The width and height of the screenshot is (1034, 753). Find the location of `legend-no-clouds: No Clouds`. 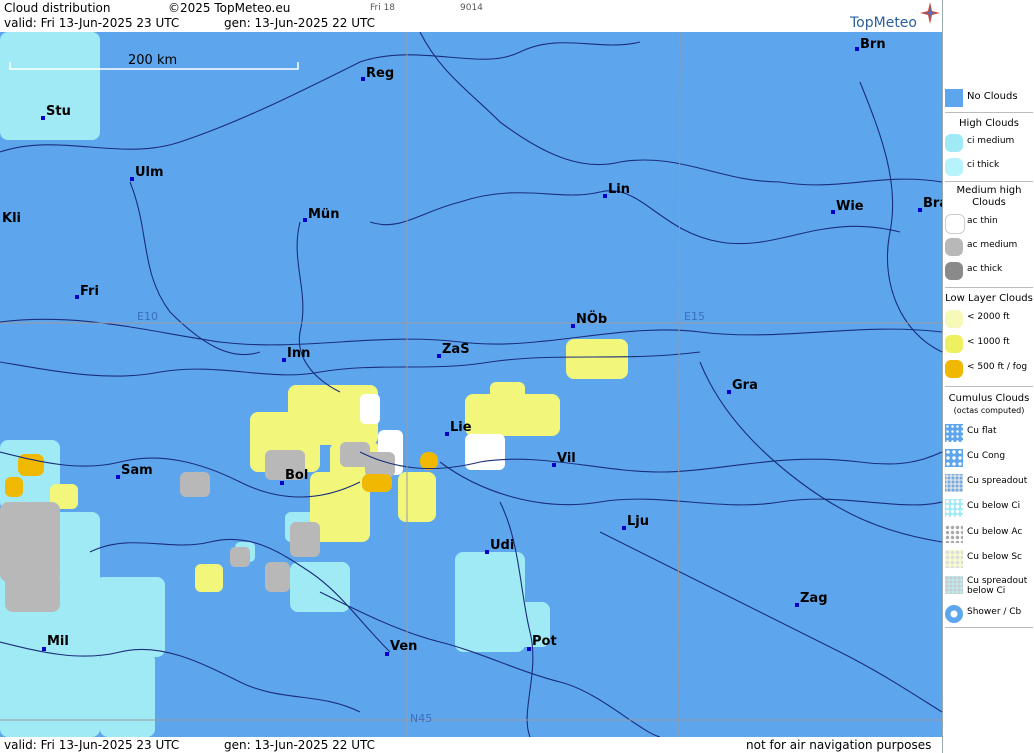

legend-no-clouds: No Clouds is located at coordinates (988, 98).